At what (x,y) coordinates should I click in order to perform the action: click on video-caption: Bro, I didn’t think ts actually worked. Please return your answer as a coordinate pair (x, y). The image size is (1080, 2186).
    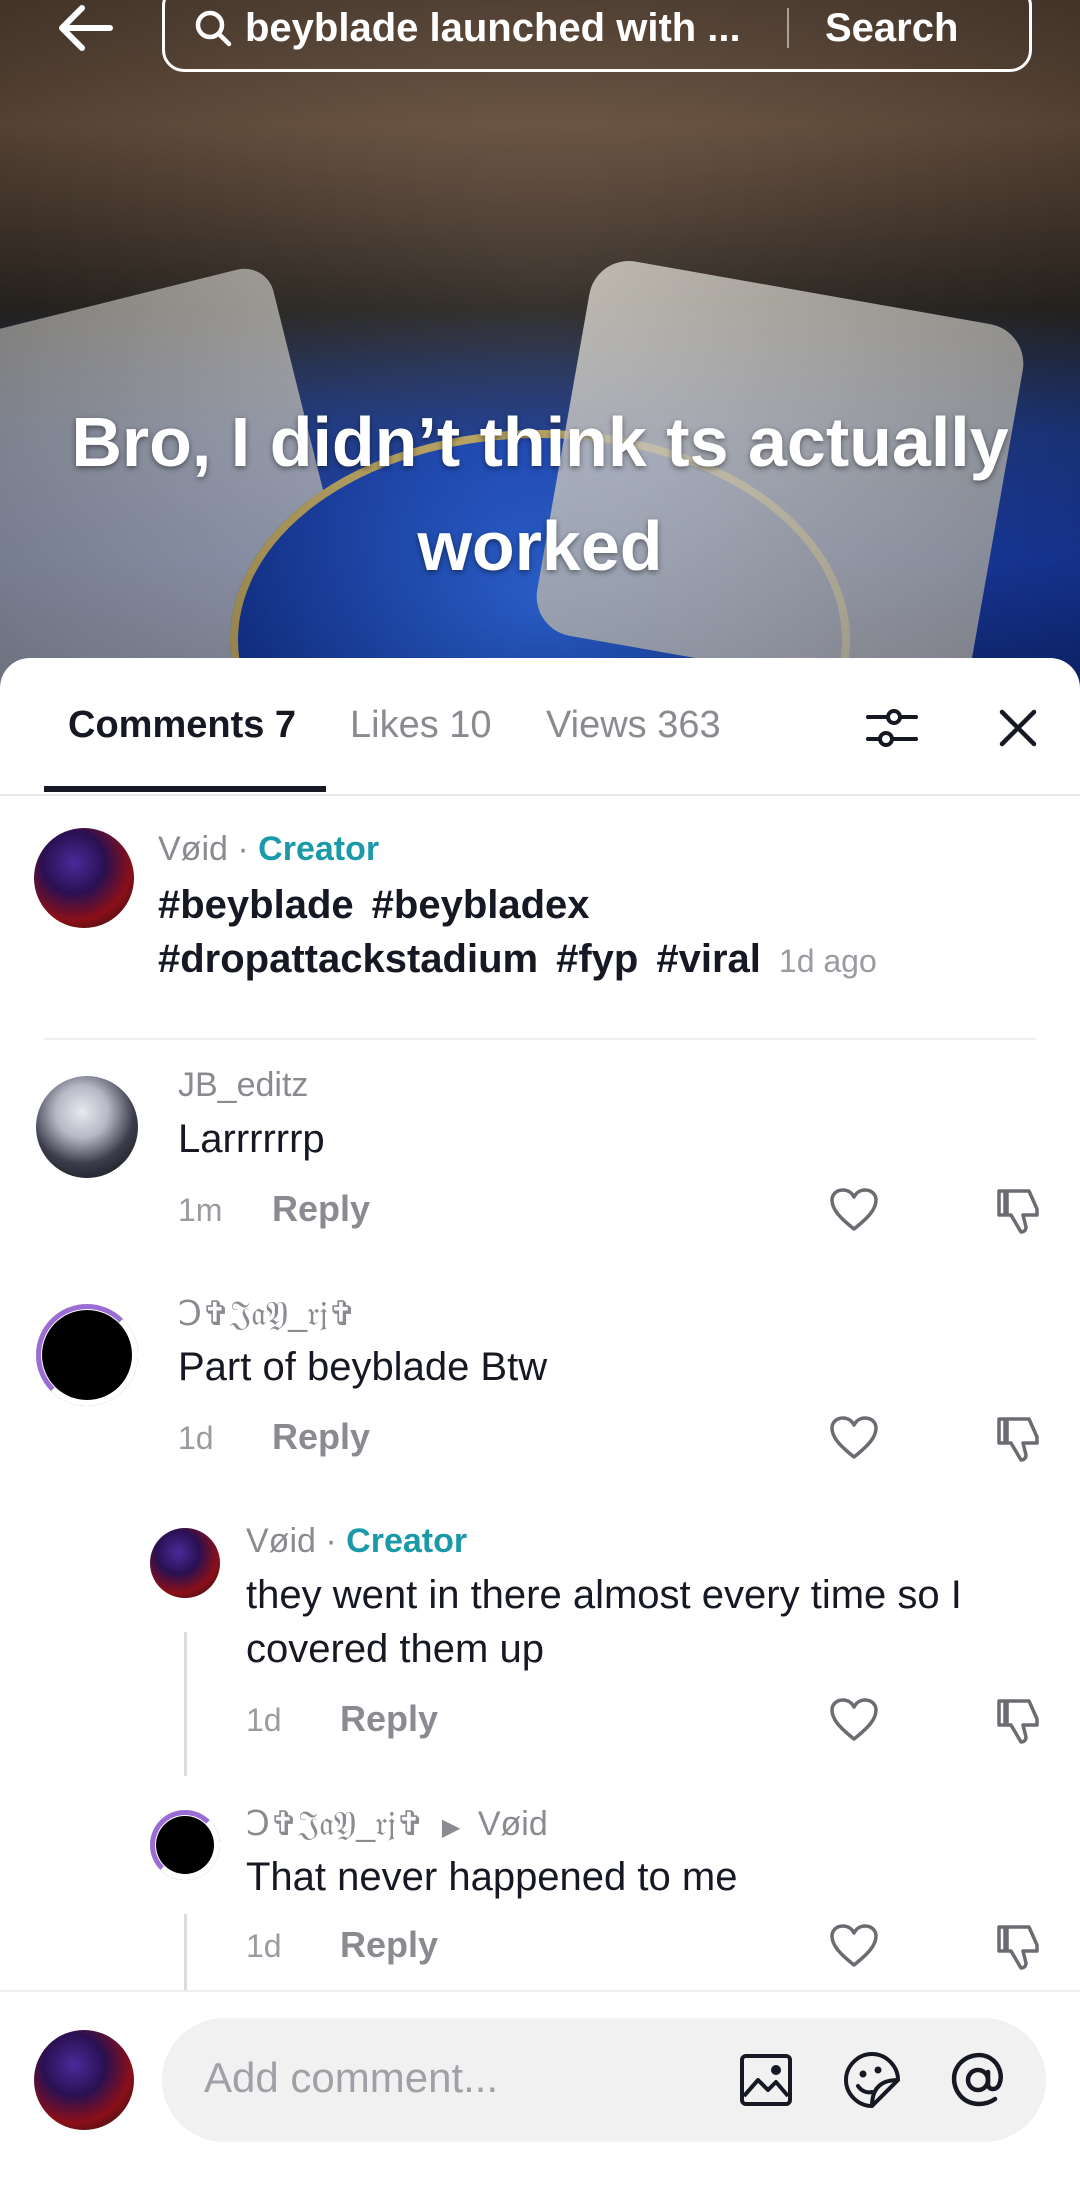
    Looking at the image, I should click on (540, 494).